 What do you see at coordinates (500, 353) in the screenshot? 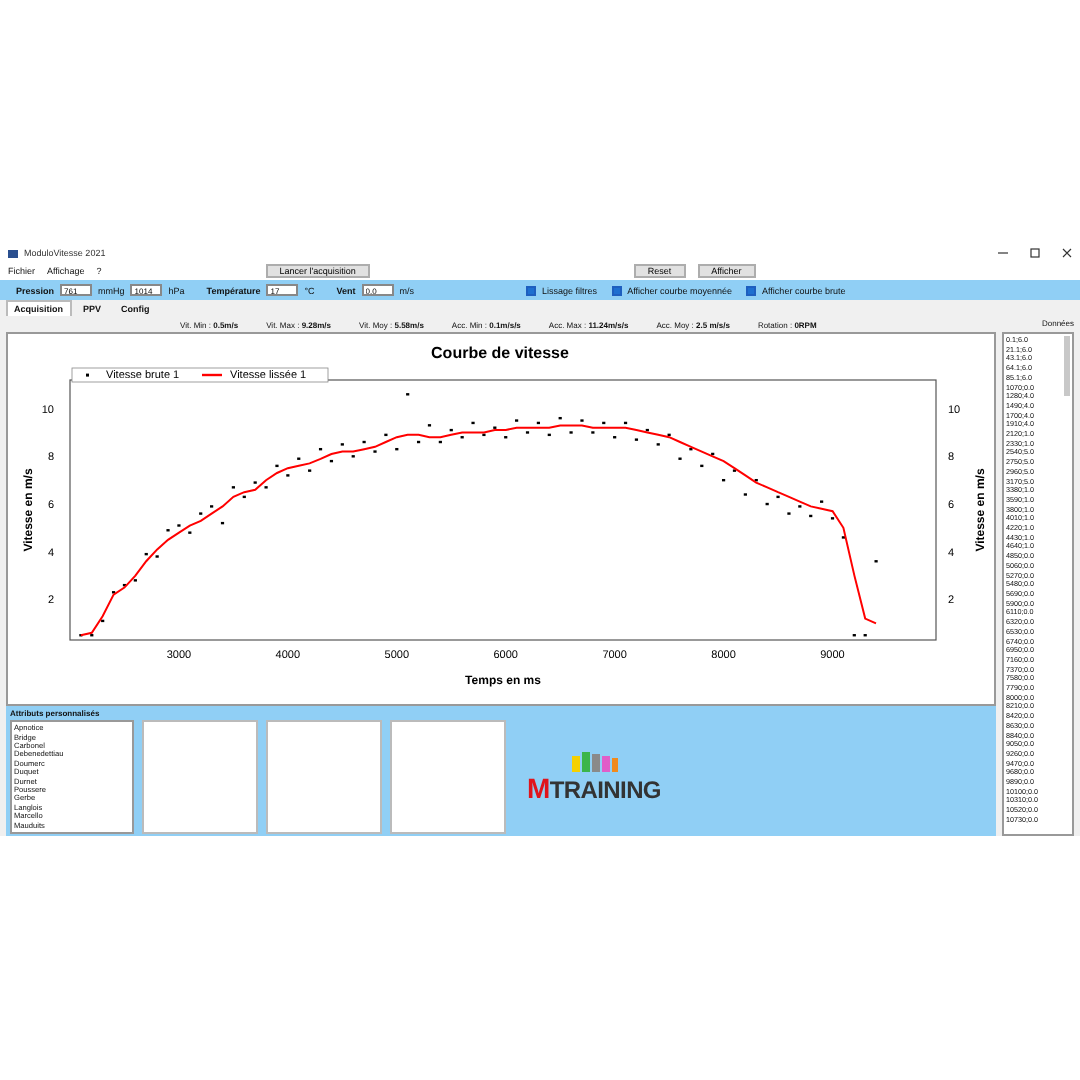
I see `chart-title: Courbe de vitesse` at bounding box center [500, 353].